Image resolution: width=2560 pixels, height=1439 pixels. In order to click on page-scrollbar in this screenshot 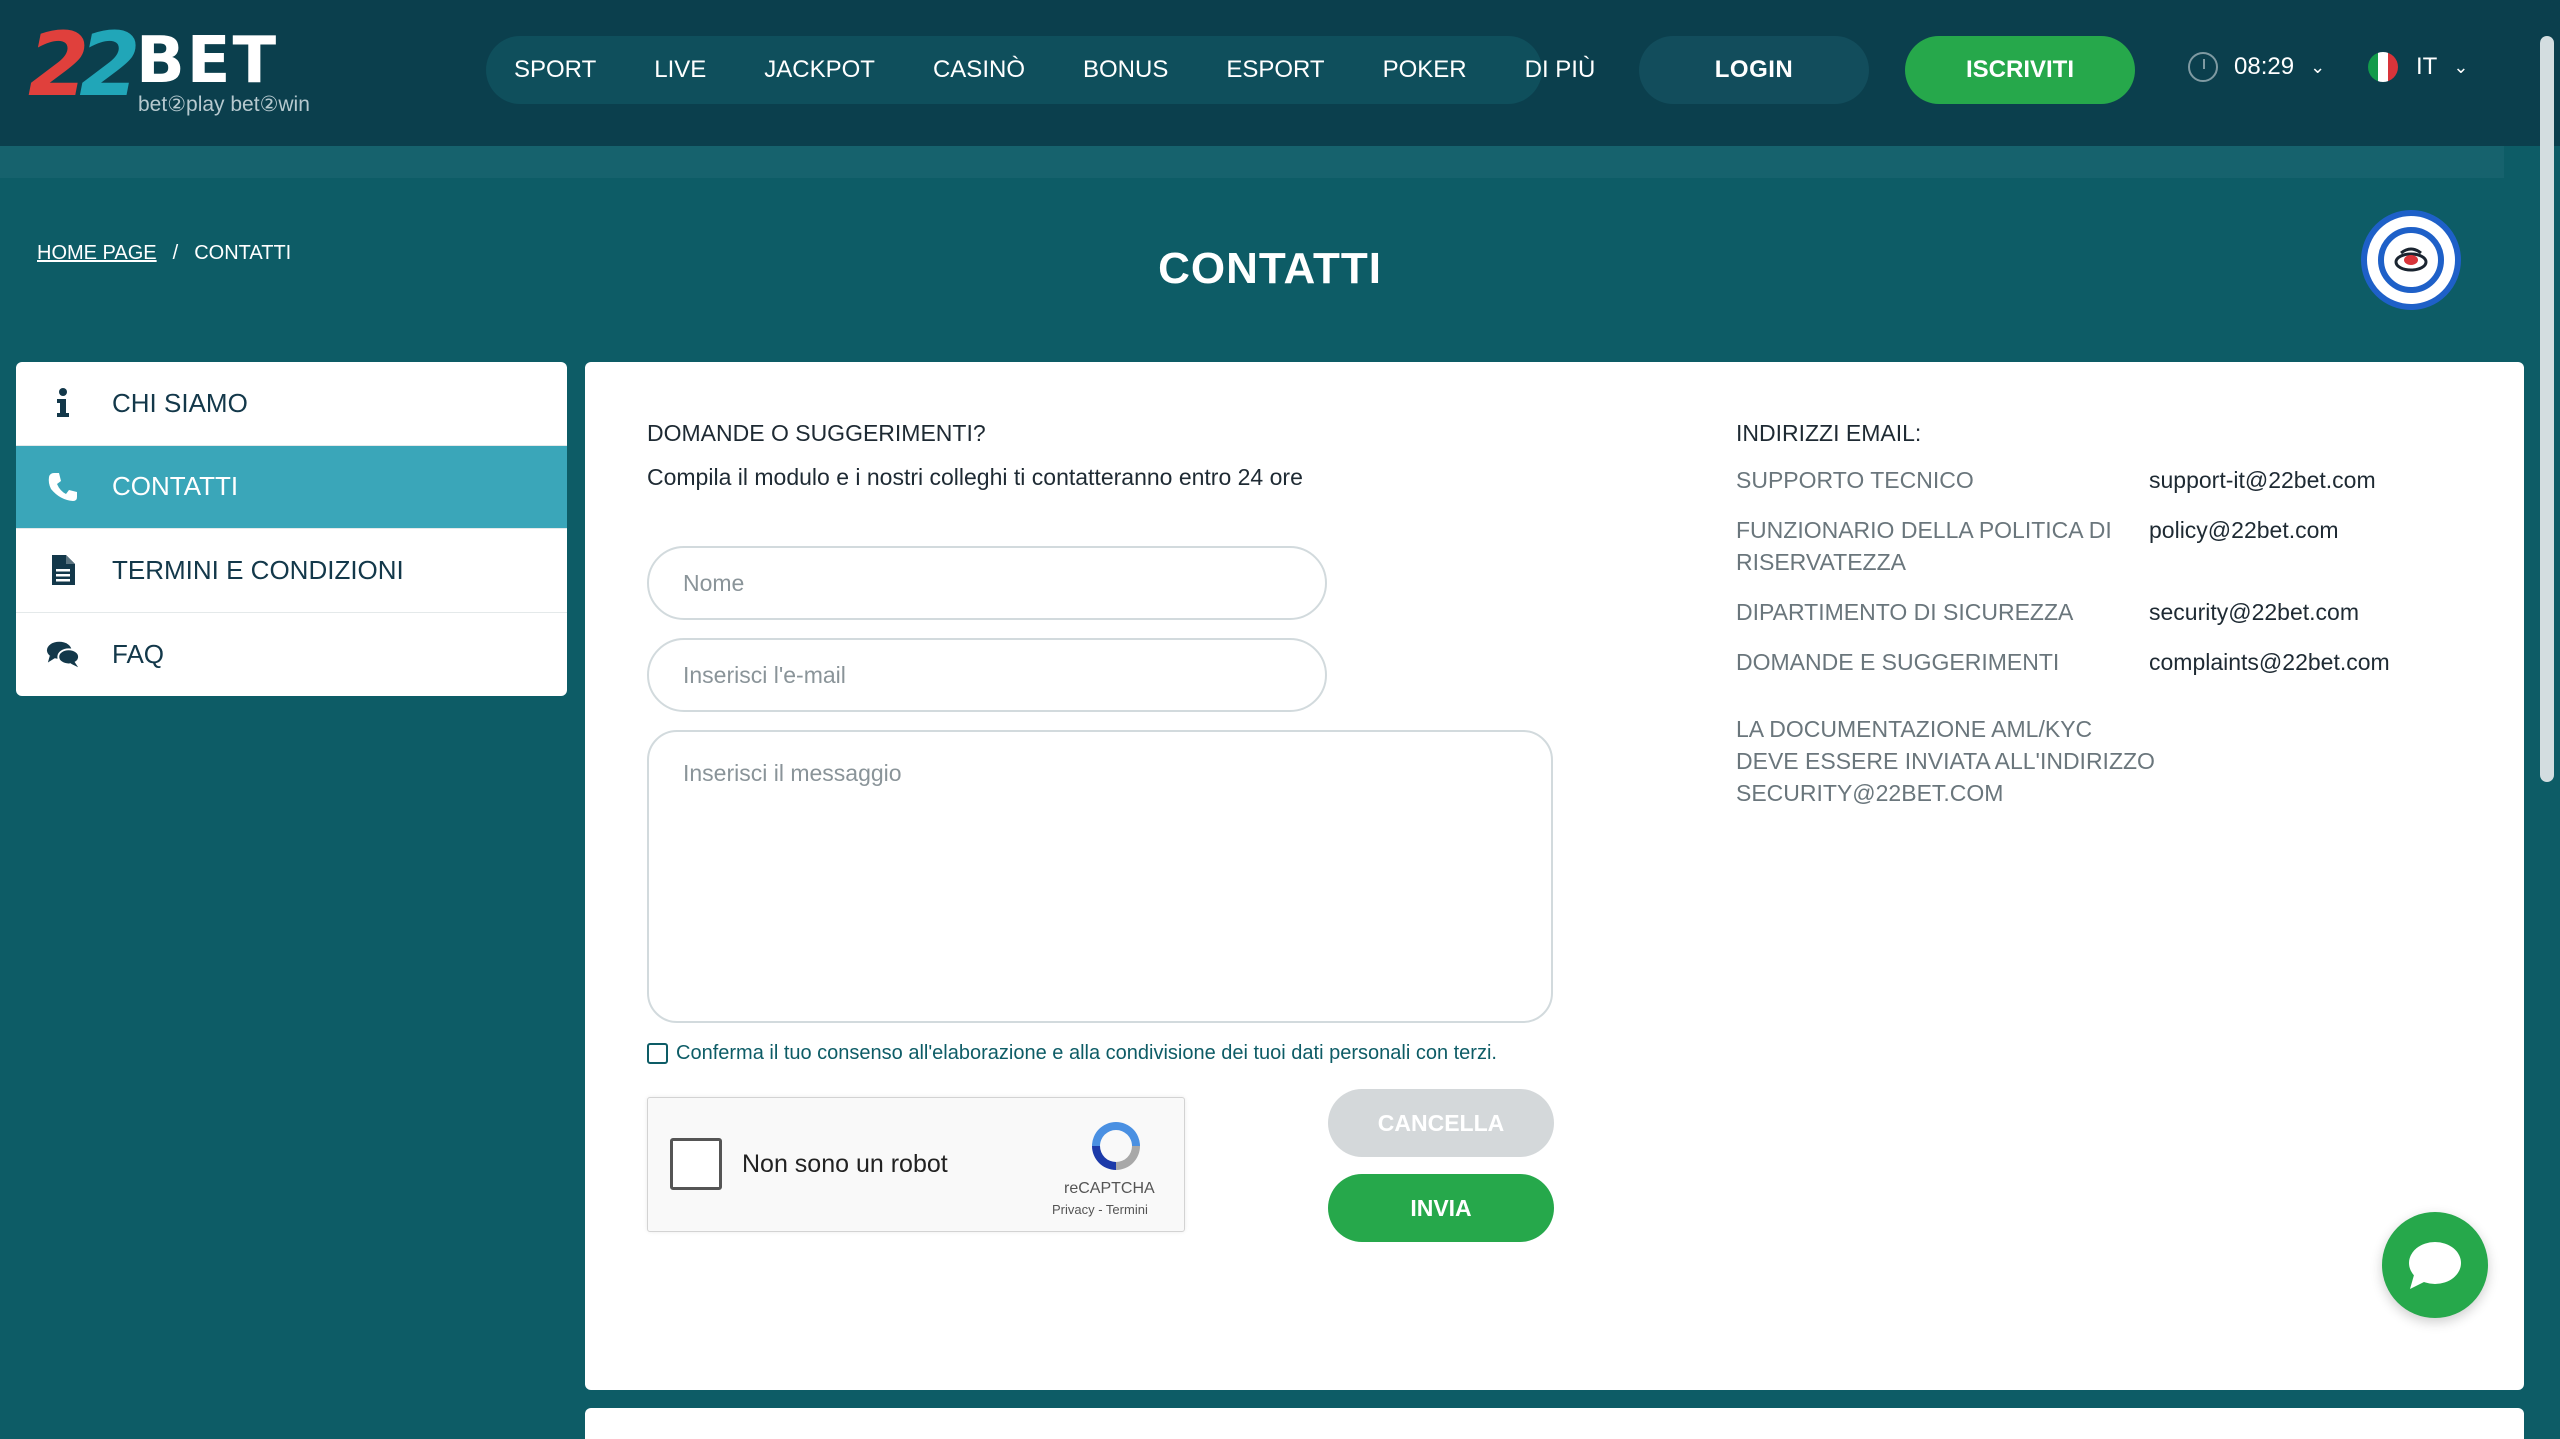, I will do `click(2547, 409)`.